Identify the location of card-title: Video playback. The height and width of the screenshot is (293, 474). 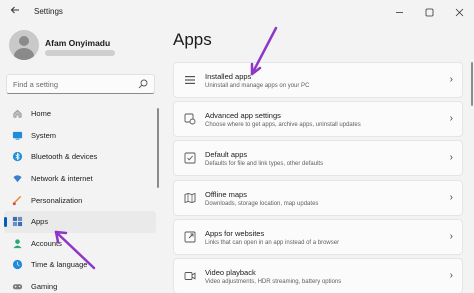
(230, 272).